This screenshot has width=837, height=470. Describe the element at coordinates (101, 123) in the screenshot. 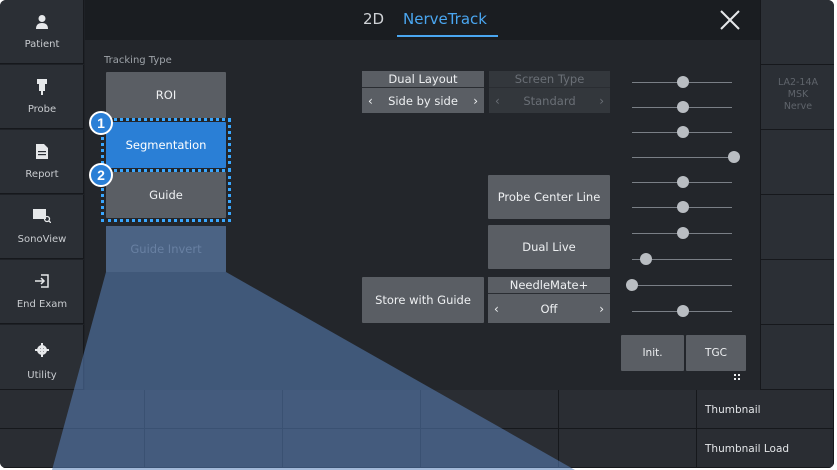

I see `step-badge-1: 1` at that location.